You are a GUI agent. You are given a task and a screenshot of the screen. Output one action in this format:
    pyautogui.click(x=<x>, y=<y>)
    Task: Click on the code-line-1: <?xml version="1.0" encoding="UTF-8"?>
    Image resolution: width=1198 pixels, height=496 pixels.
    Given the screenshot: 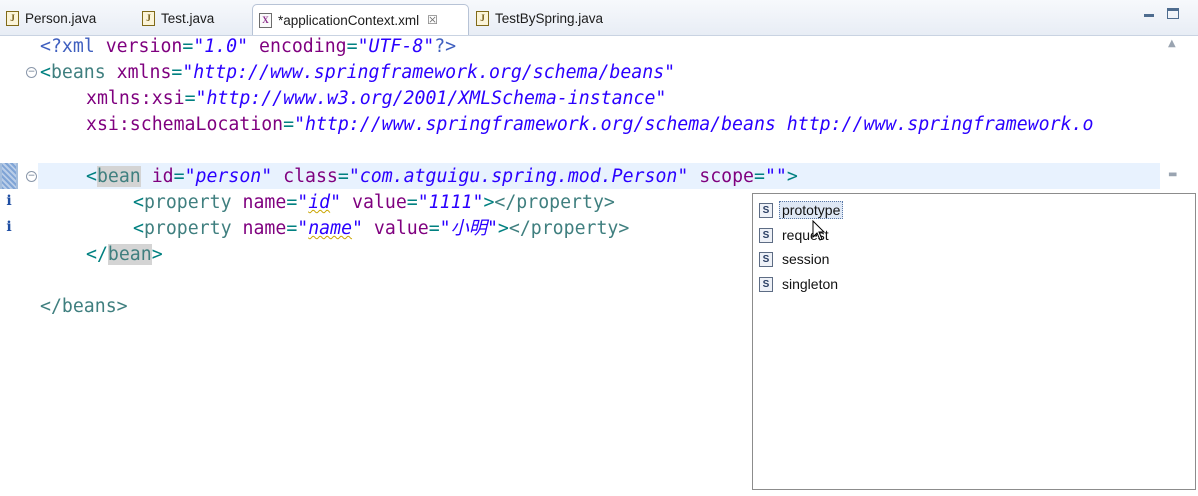 What is the action you would take?
    pyautogui.click(x=248, y=47)
    